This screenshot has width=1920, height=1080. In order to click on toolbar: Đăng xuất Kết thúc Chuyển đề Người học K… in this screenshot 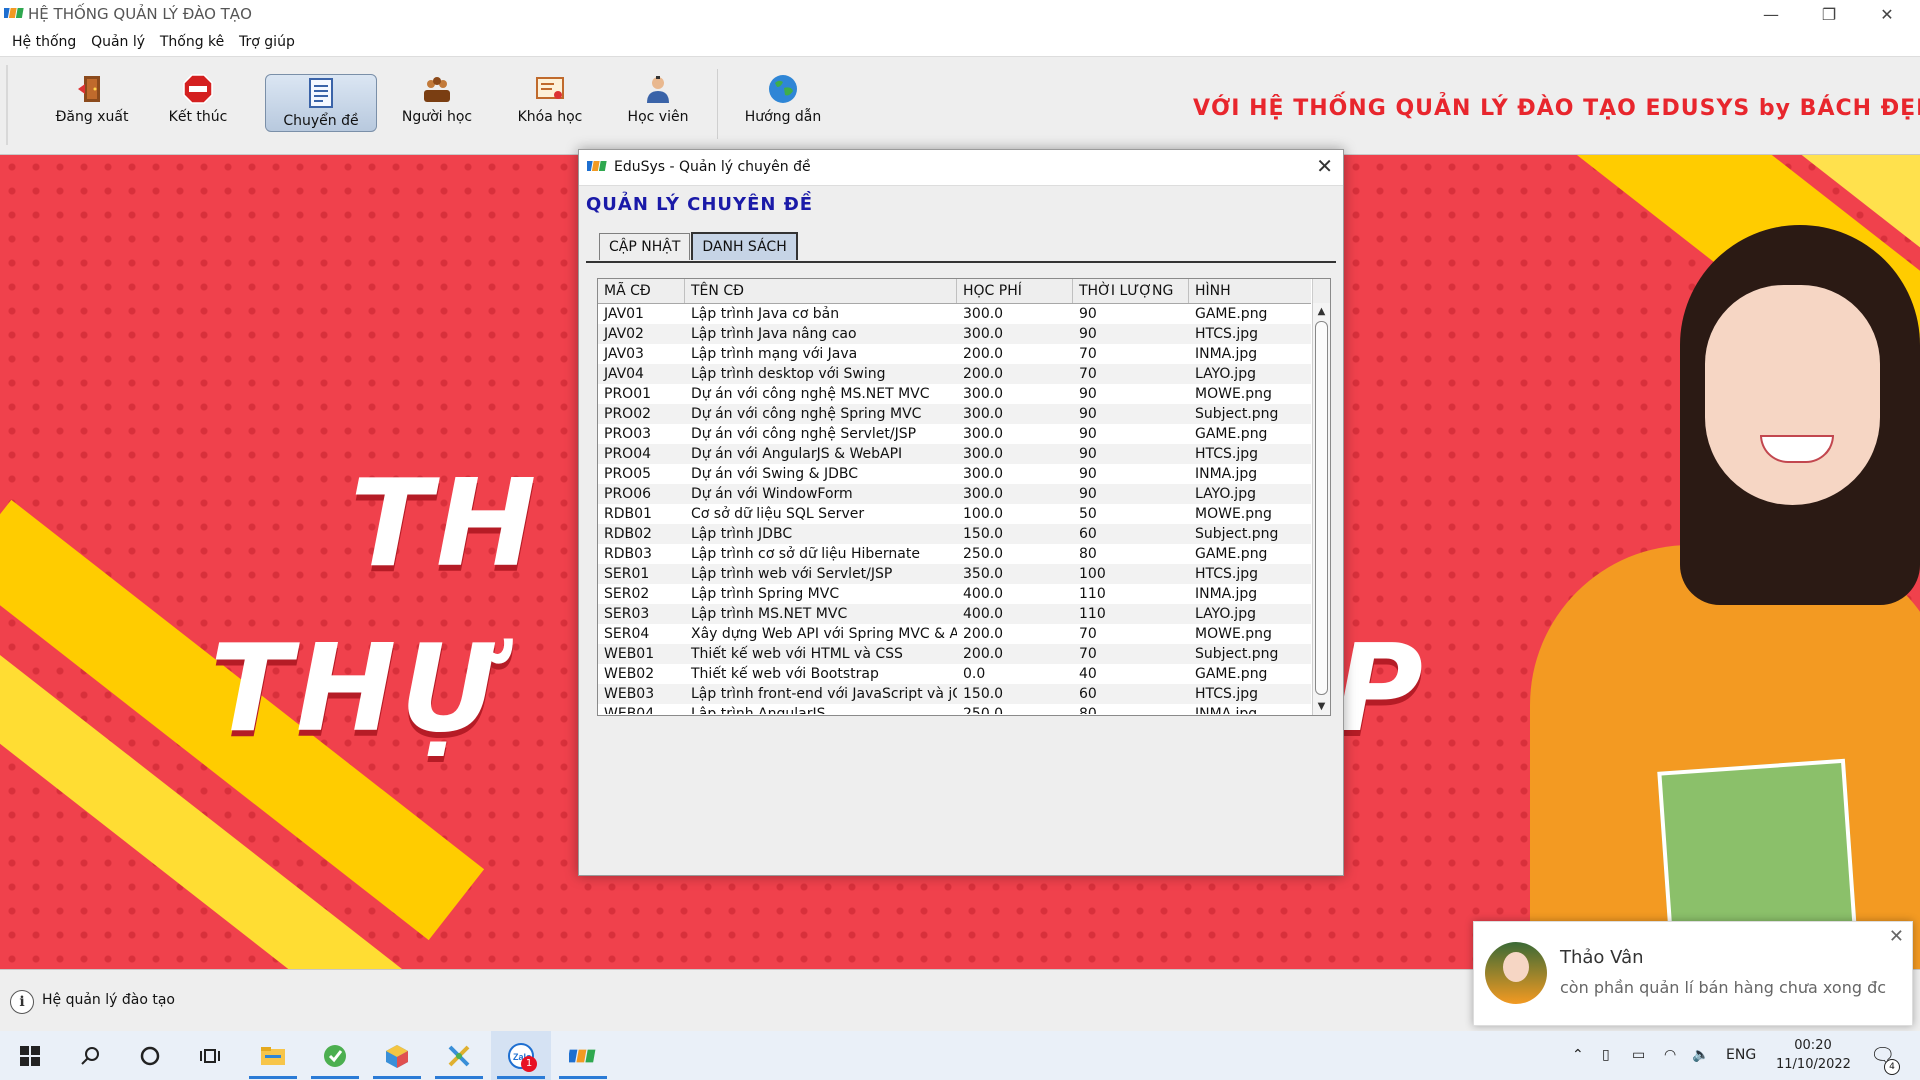, I will do `click(960, 106)`.